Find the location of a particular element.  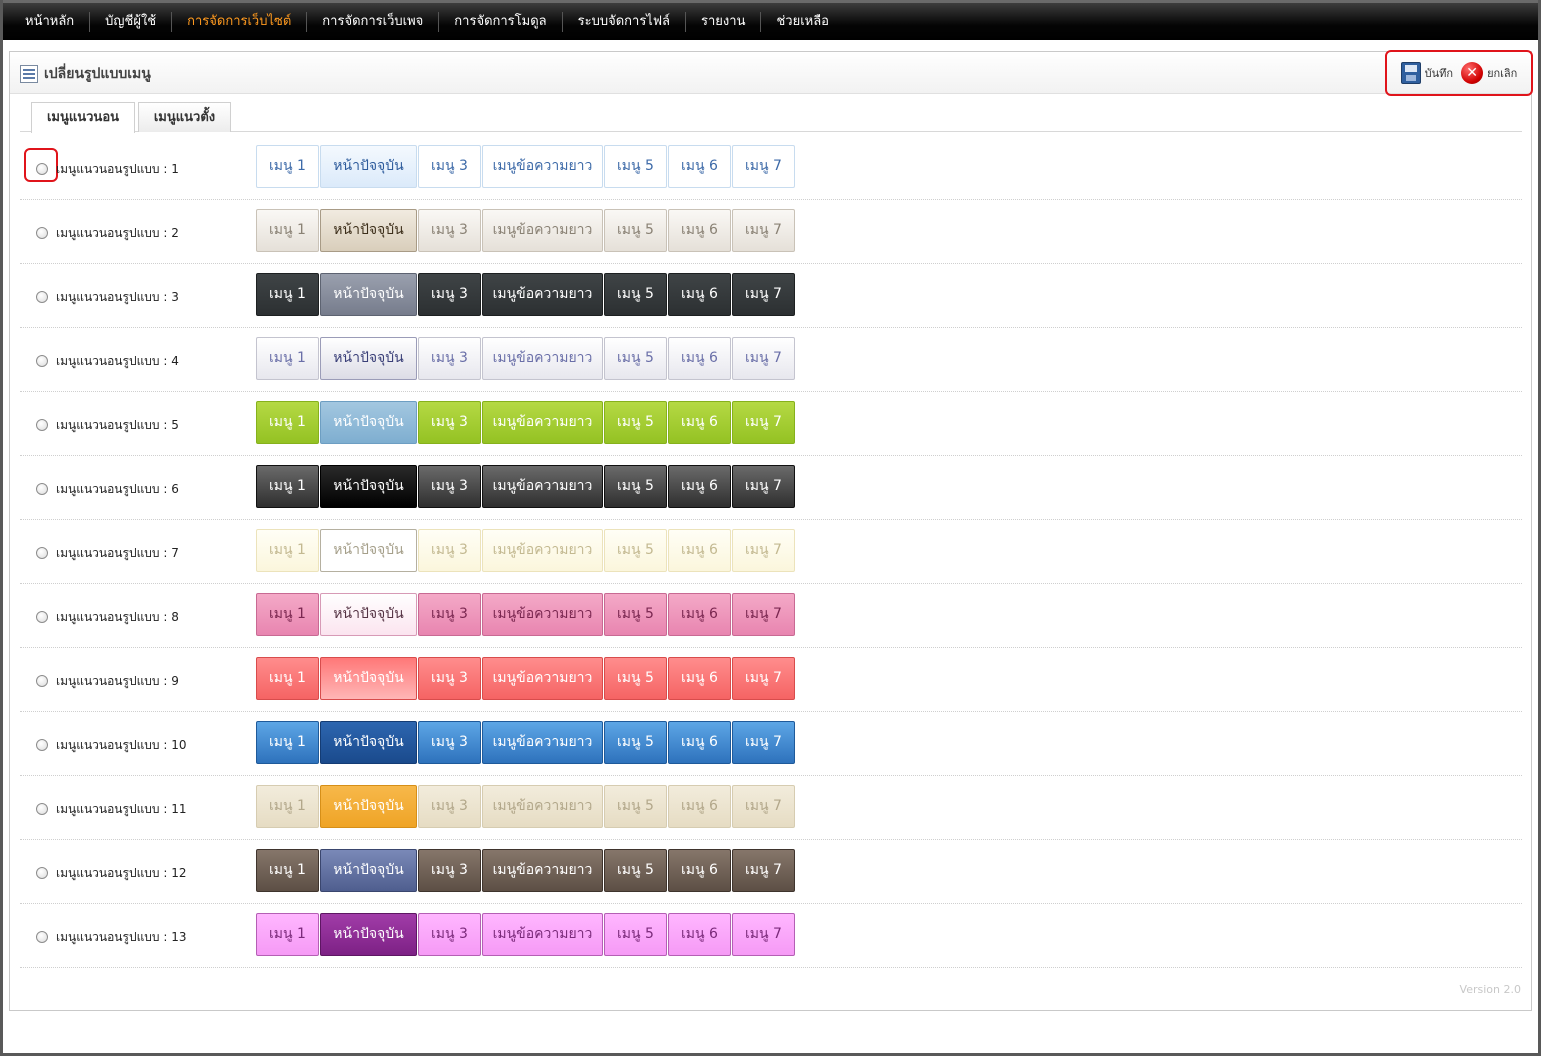

floppy-disk-icon is located at coordinates (1410, 73).